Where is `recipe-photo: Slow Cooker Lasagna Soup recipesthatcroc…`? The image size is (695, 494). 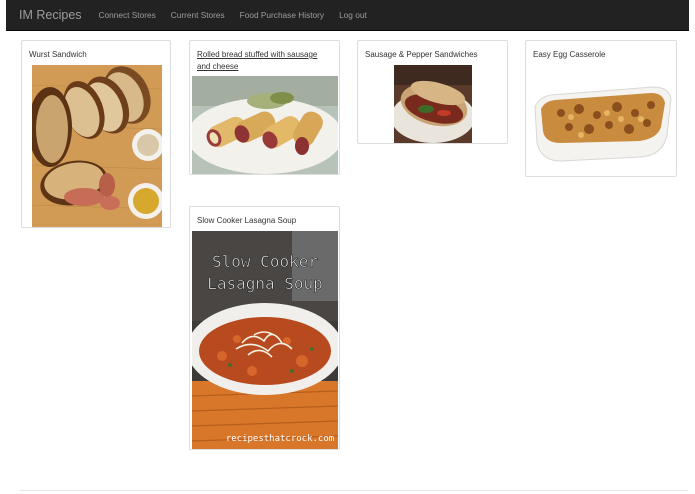
recipe-photo: Slow Cooker Lasagna Soup recipesthatcroc… is located at coordinates (265, 340).